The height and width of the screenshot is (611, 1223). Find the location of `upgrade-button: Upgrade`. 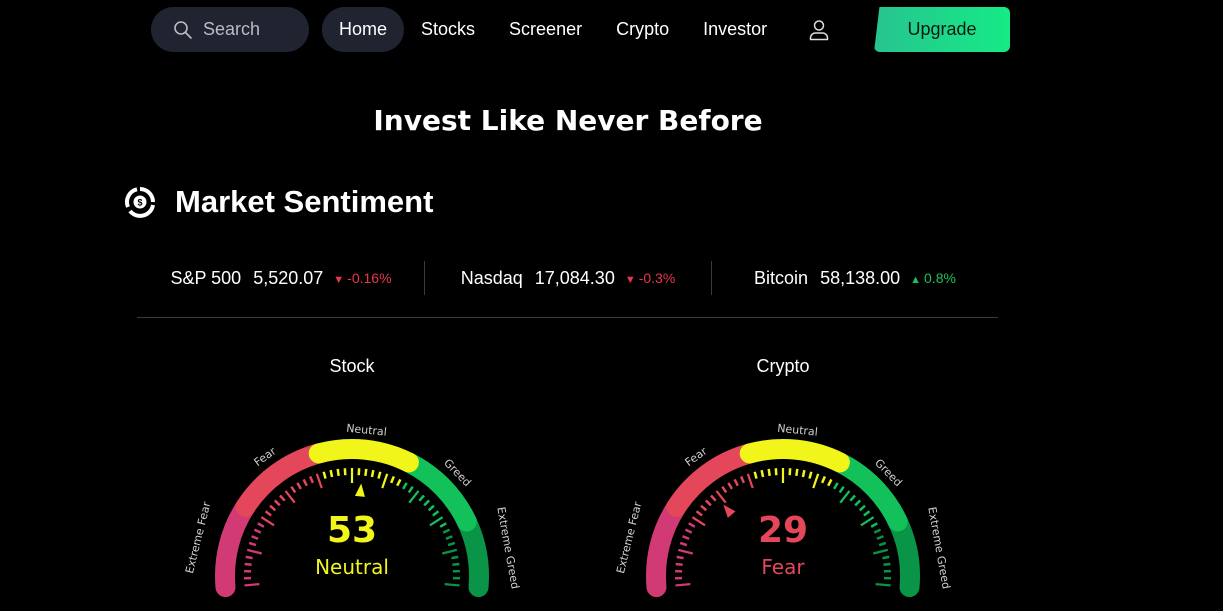

upgrade-button: Upgrade is located at coordinates (942, 29).